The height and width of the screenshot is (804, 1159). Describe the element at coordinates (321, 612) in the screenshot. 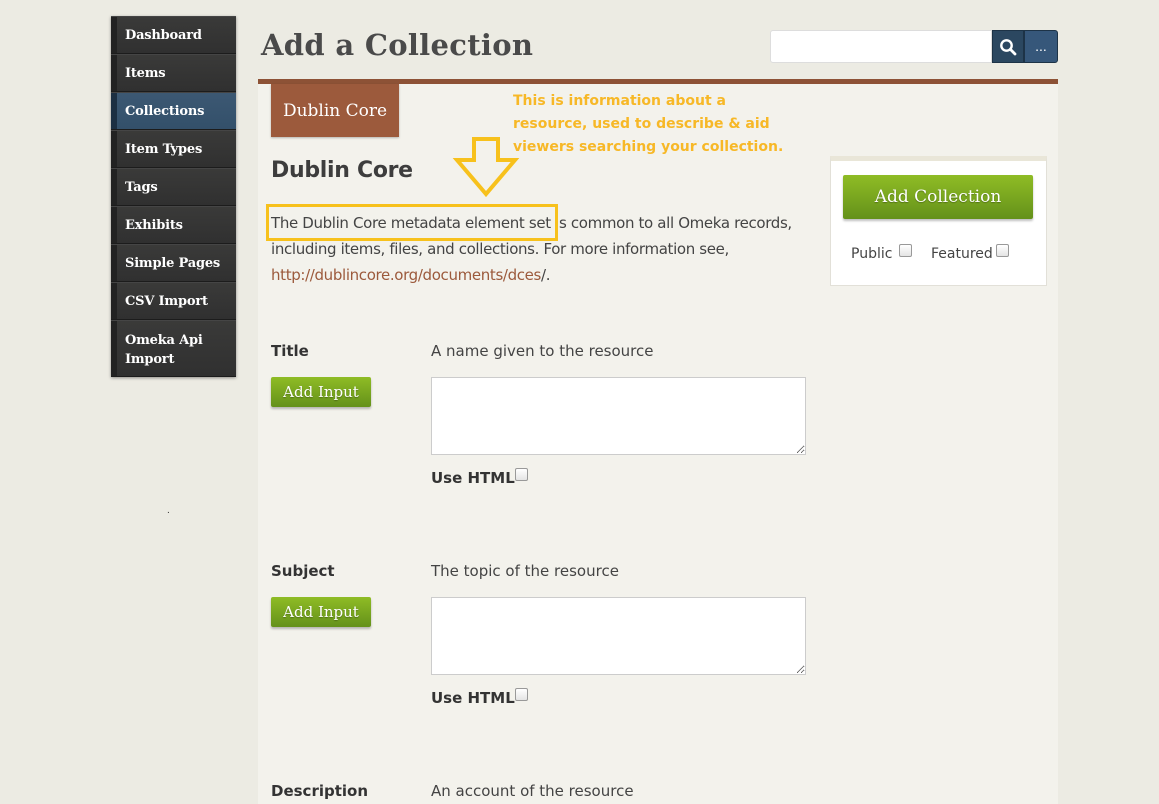

I see `add-input-button-subject: Add Input` at that location.